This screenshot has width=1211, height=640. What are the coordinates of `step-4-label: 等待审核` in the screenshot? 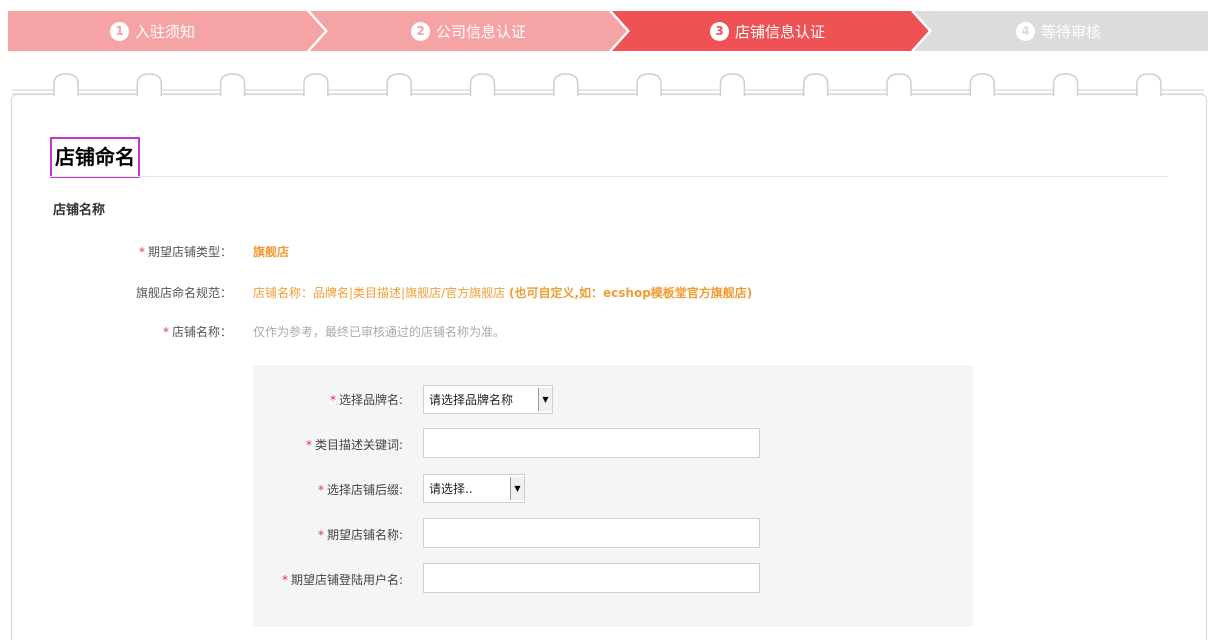 It's located at (1071, 31).